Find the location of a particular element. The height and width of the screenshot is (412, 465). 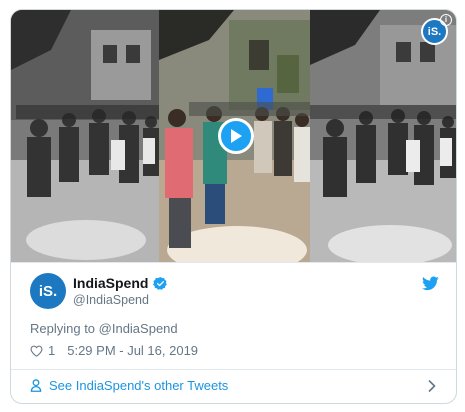

author-name-row: IndiaSpend is located at coordinates (120, 283).